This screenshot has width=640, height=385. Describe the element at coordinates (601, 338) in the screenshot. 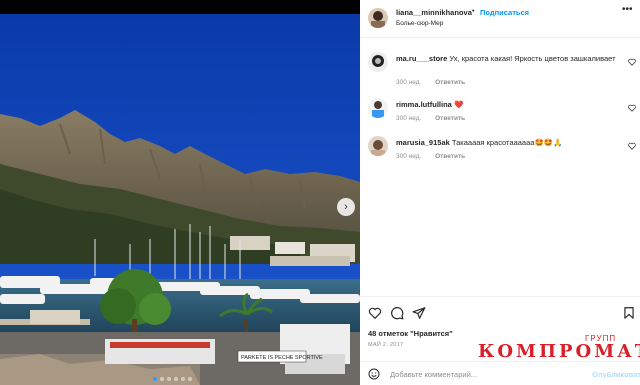

I see `watermark-logo-sup: ГРУПП` at that location.